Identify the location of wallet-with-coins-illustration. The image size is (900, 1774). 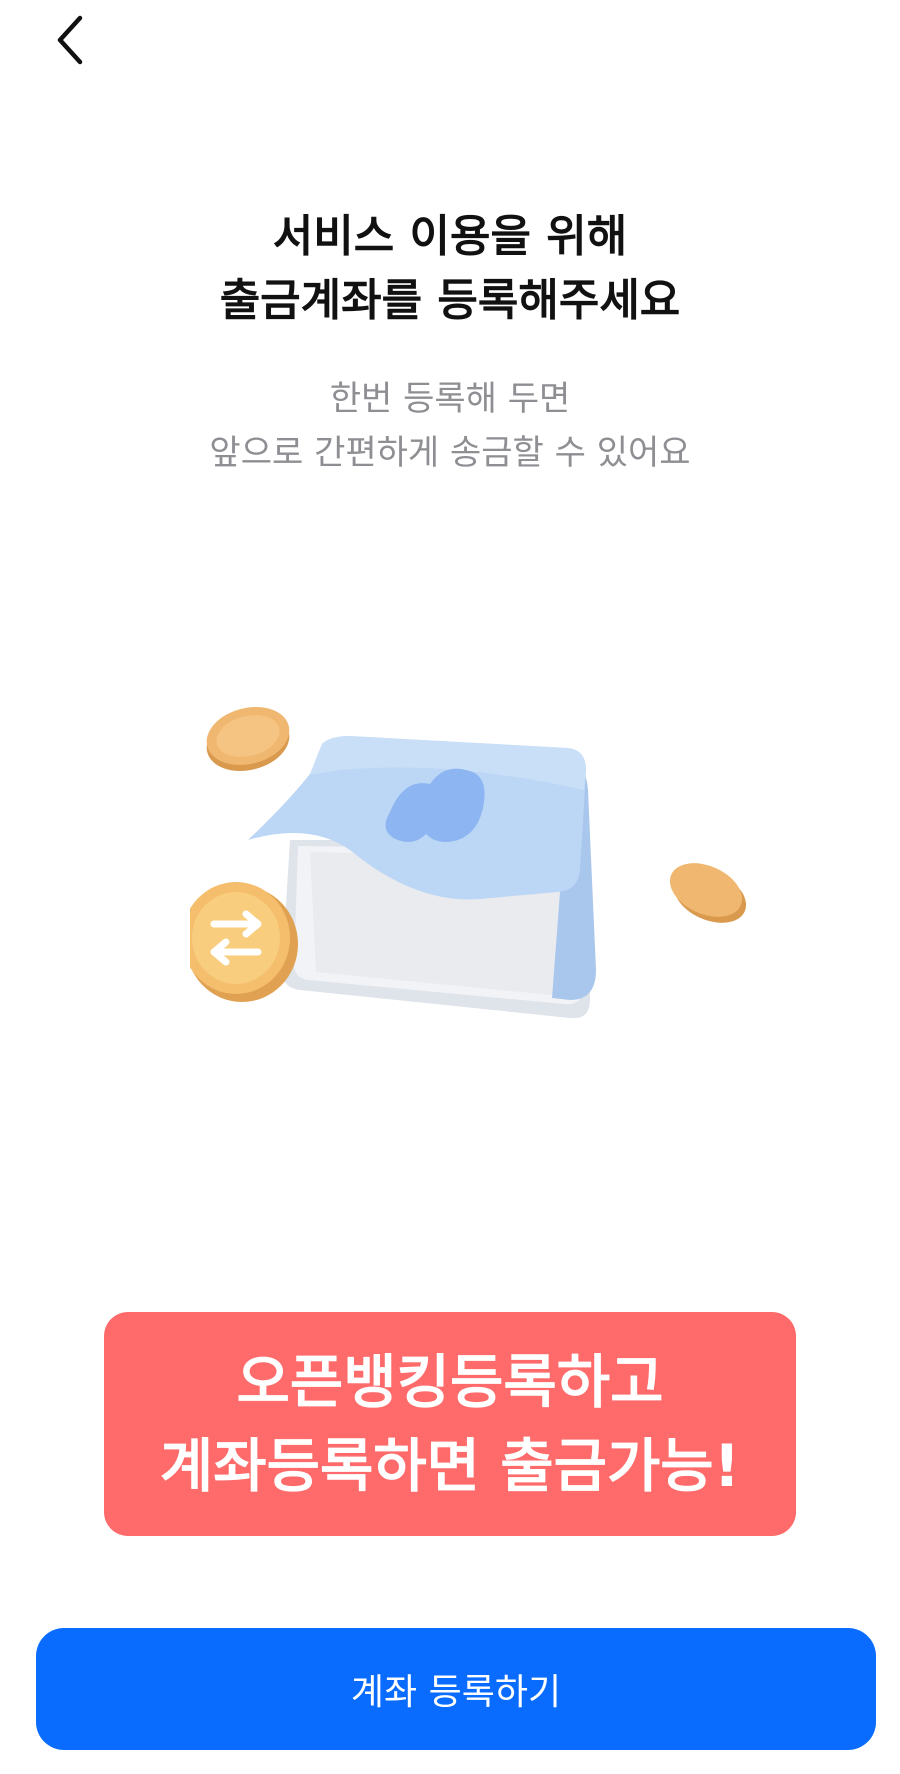
(476, 870).